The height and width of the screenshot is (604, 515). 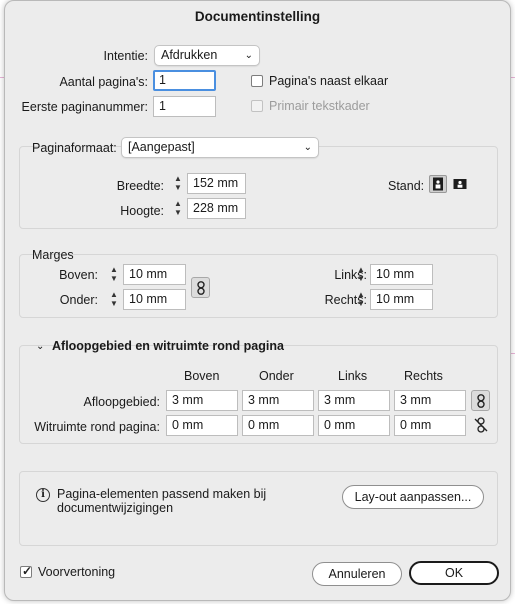 I want to click on start-page-label: Eerste paginanummer:, so click(x=84, y=107).